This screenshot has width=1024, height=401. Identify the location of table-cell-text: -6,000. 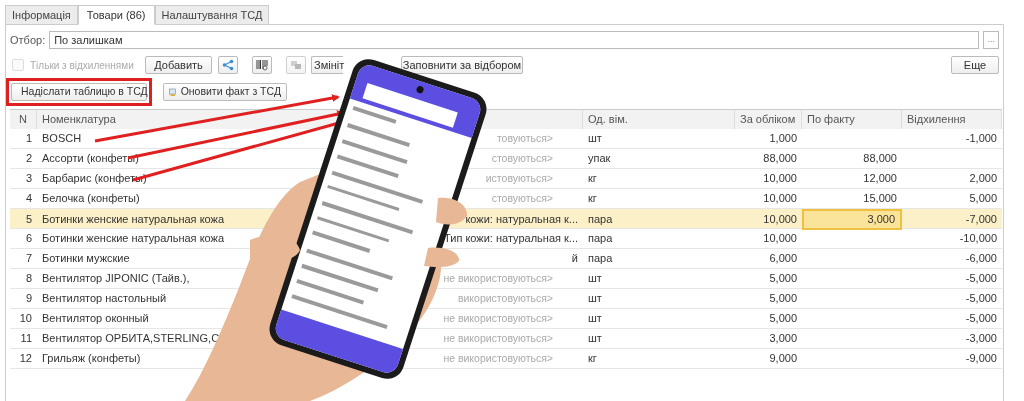
(981, 259).